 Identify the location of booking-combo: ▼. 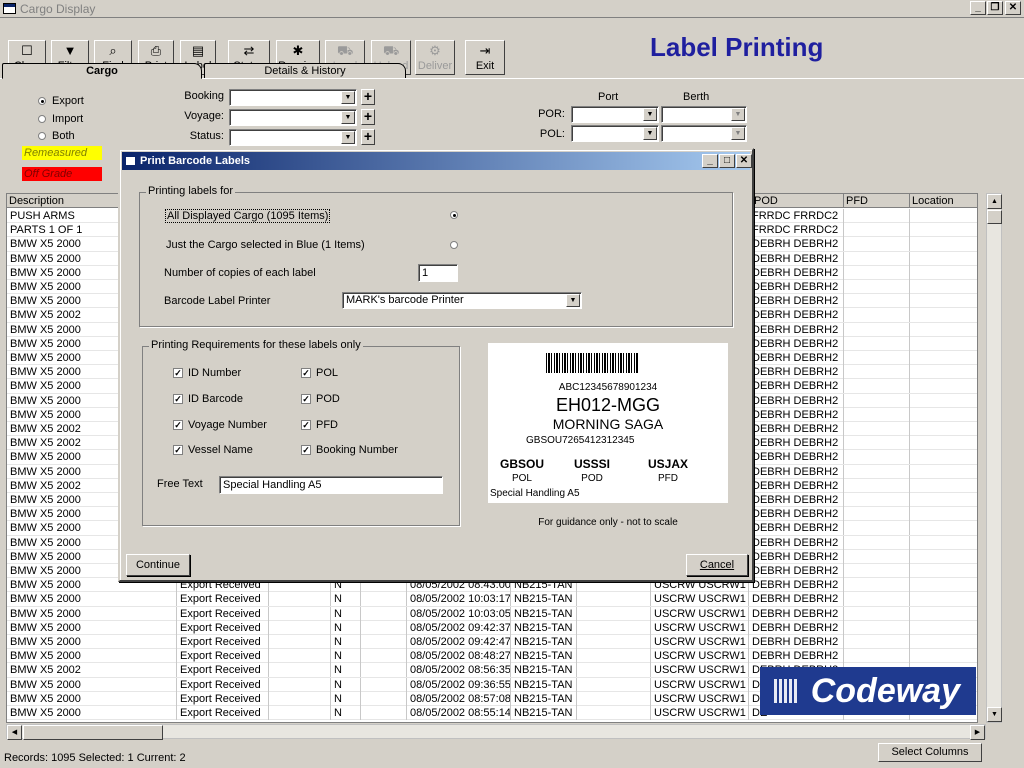
(293, 97).